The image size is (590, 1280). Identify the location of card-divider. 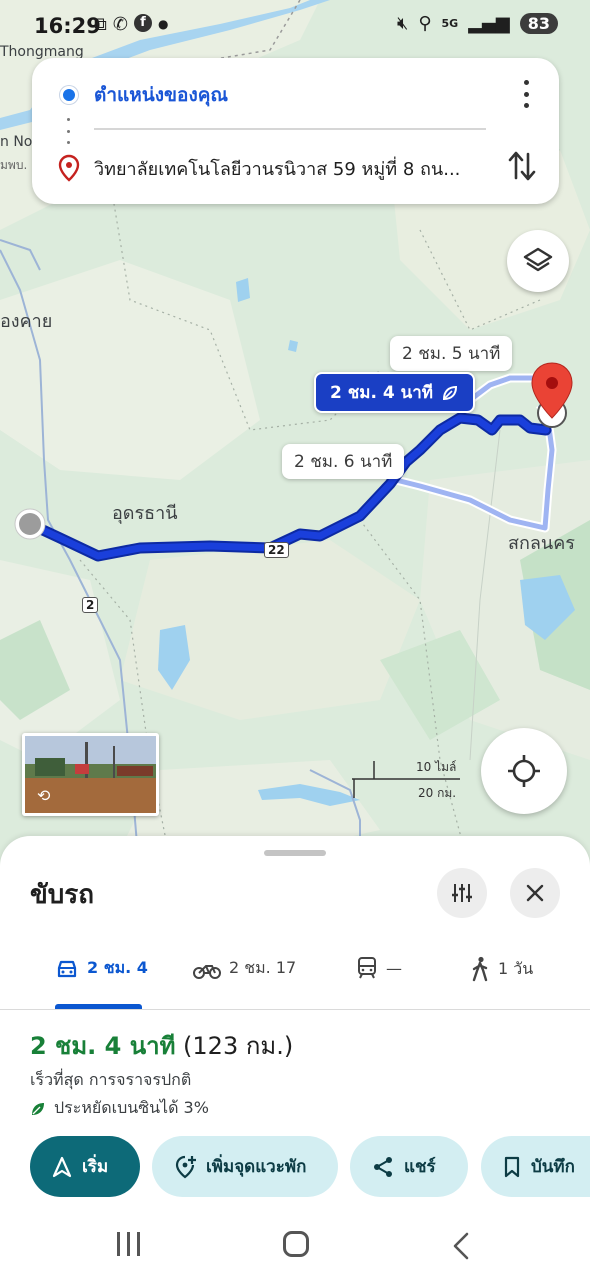
(290, 129).